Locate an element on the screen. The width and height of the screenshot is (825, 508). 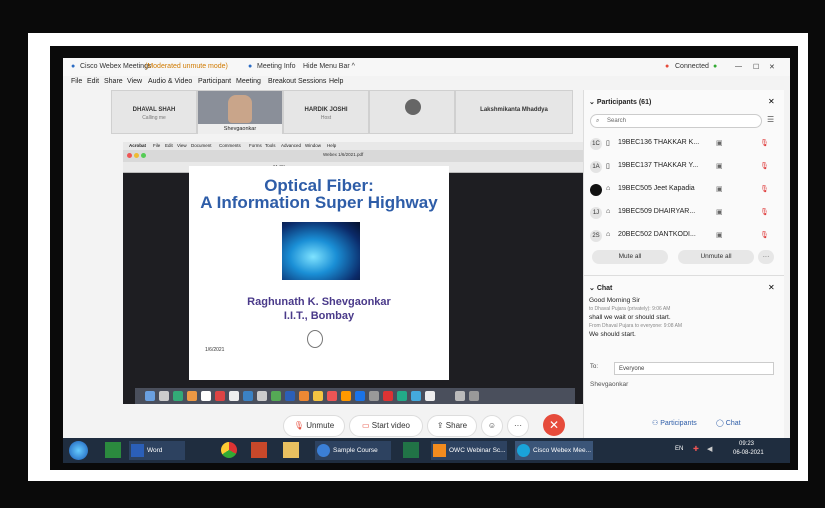
slide-author: Raghunath K. Shevgaonkar is located at coordinates (319, 302).